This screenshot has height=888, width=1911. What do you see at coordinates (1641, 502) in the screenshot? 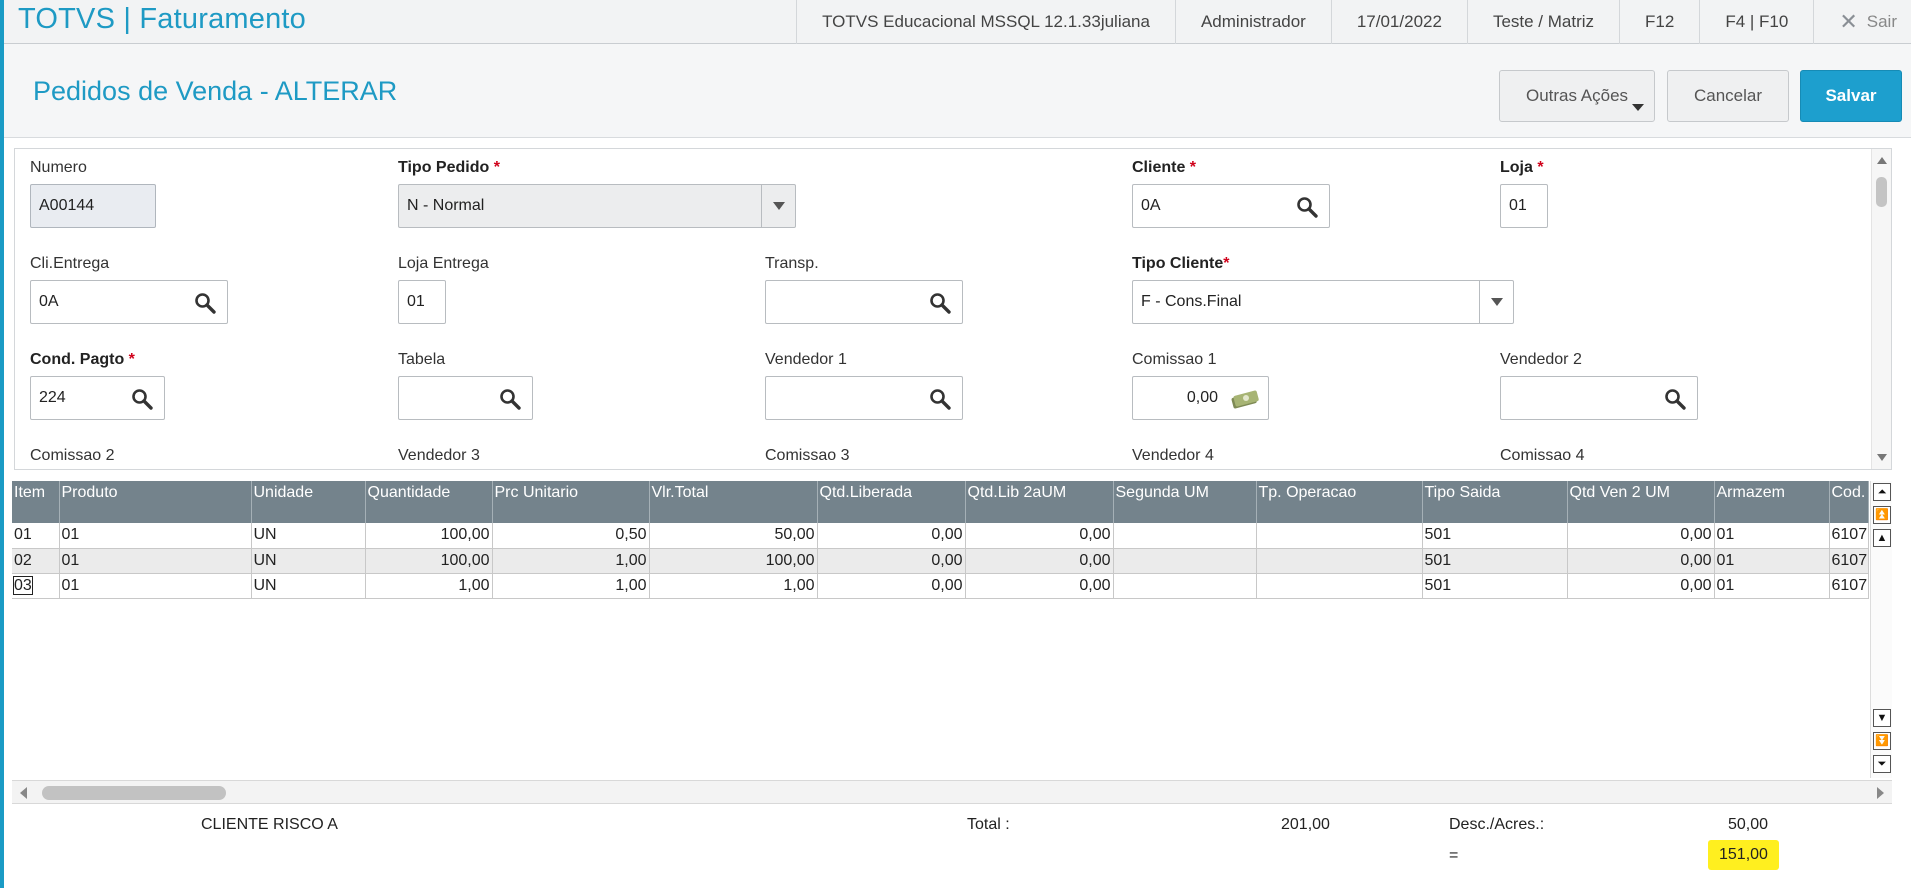
I see `column-header: Qtd Ven 2 UM` at bounding box center [1641, 502].